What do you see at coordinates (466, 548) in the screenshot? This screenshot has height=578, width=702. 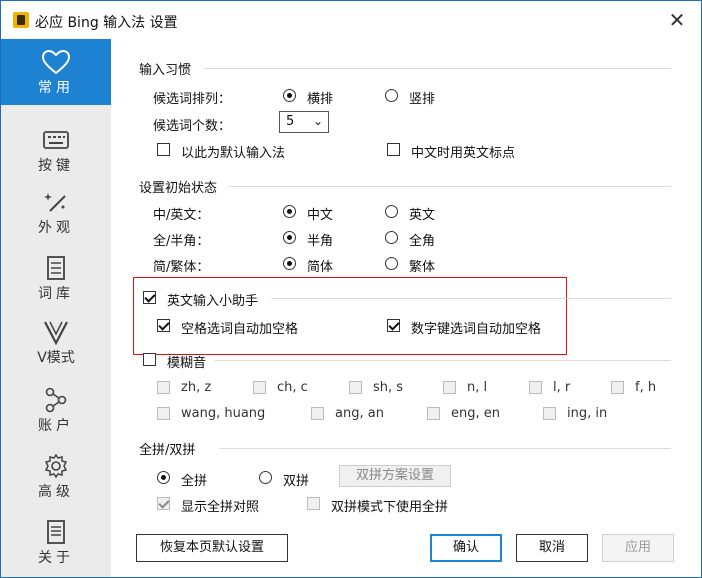 I see `ok-button: 确认` at bounding box center [466, 548].